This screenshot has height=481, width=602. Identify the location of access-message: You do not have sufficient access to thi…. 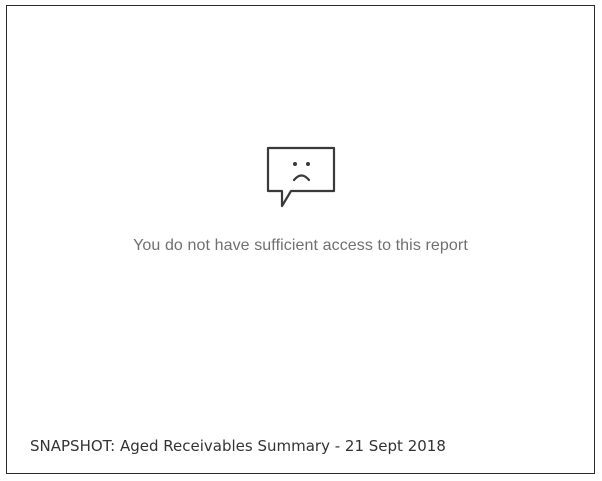
(300, 245).